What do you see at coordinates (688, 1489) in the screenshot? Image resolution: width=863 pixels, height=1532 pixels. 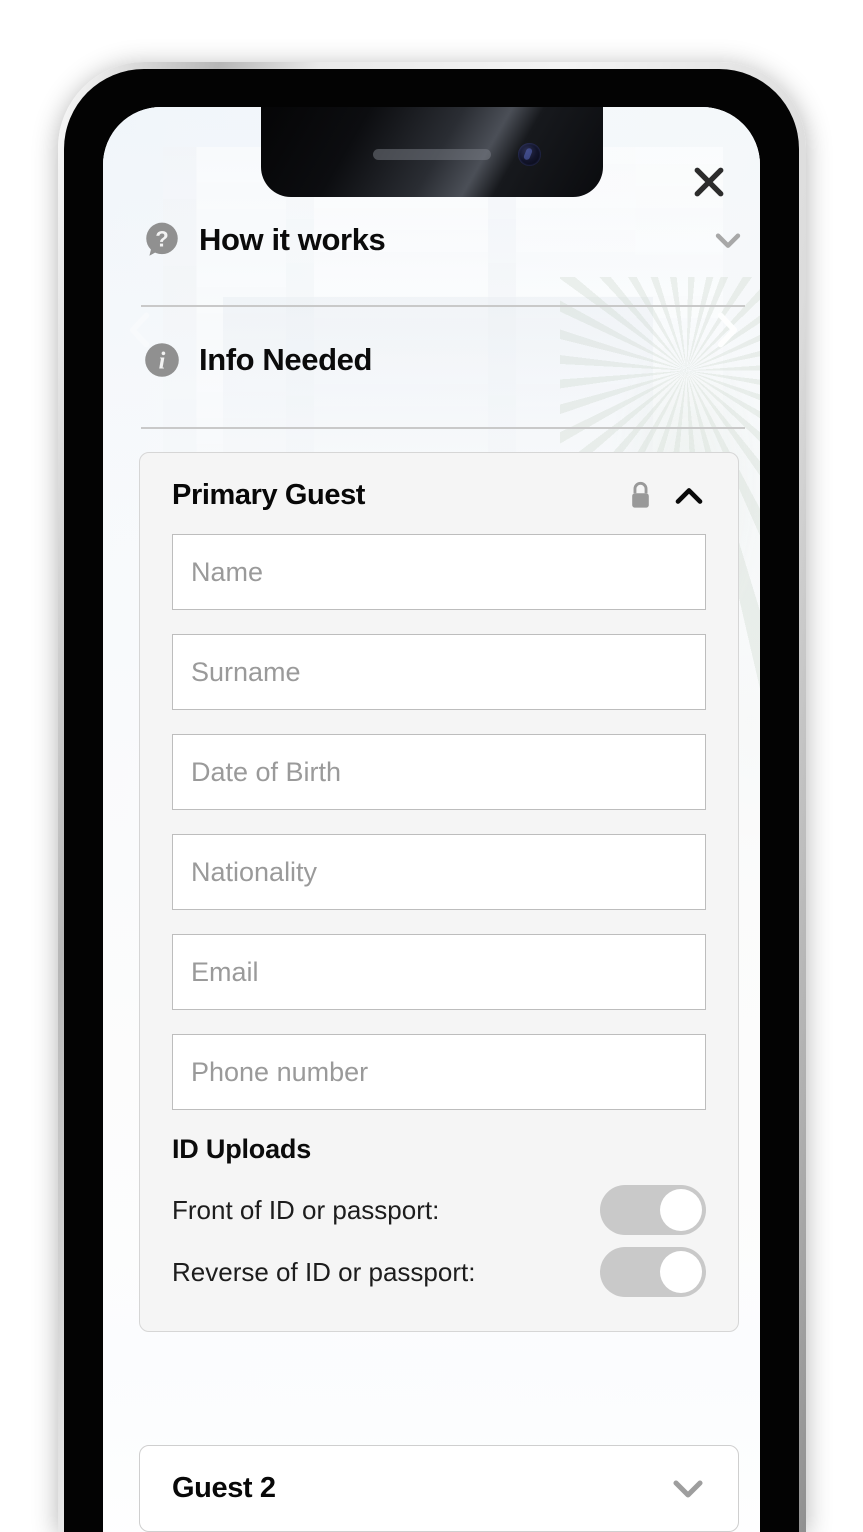 I see `guest-2-expand-toggle` at bounding box center [688, 1489].